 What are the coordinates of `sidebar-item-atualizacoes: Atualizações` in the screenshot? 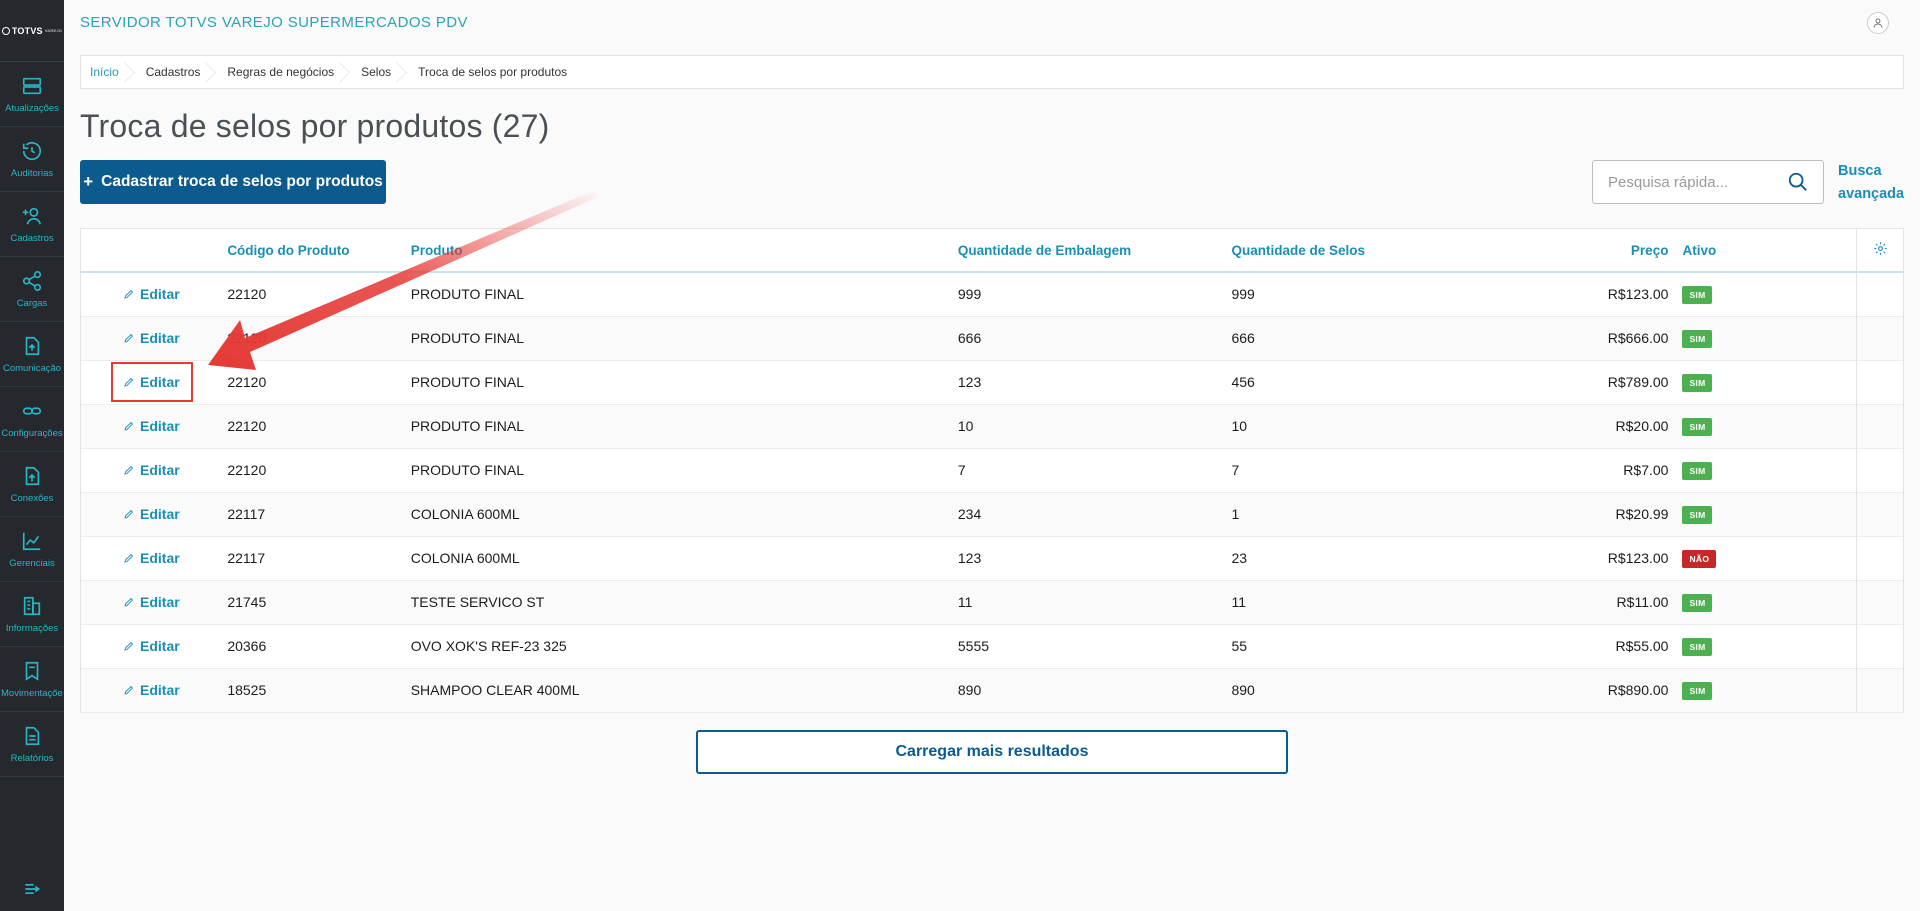 It's located at (32, 94).